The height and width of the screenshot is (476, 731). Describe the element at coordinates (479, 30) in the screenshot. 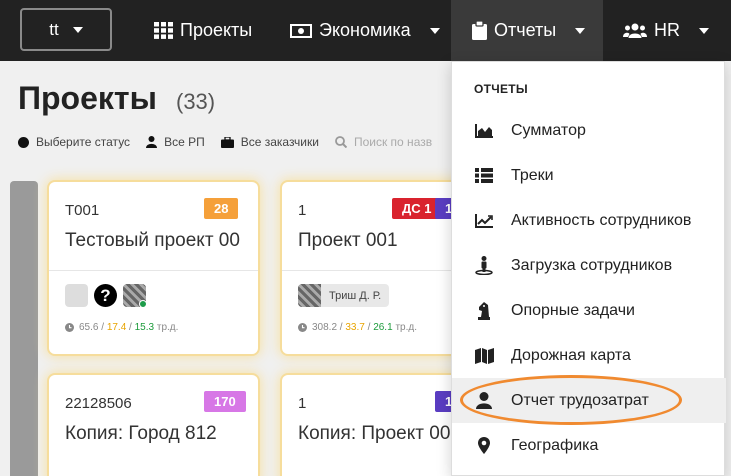

I see `clipboard-icon` at that location.